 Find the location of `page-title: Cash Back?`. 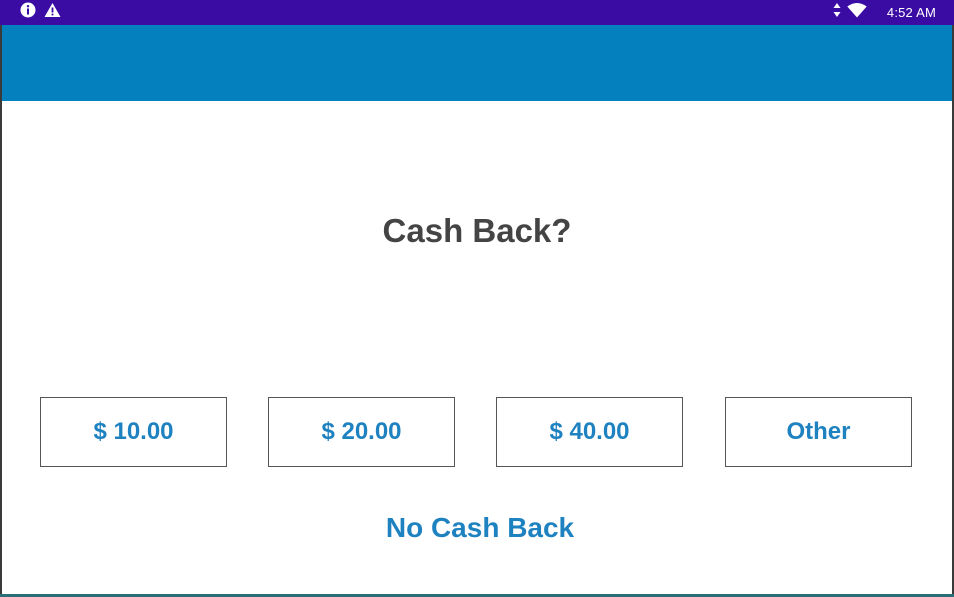

page-title: Cash Back? is located at coordinates (477, 230).